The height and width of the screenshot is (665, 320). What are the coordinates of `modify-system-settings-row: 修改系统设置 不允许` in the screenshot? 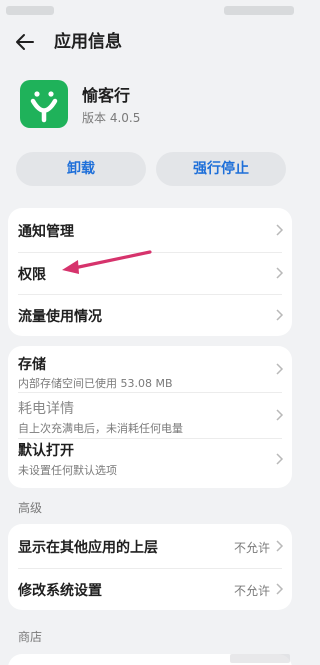 It's located at (150, 589).